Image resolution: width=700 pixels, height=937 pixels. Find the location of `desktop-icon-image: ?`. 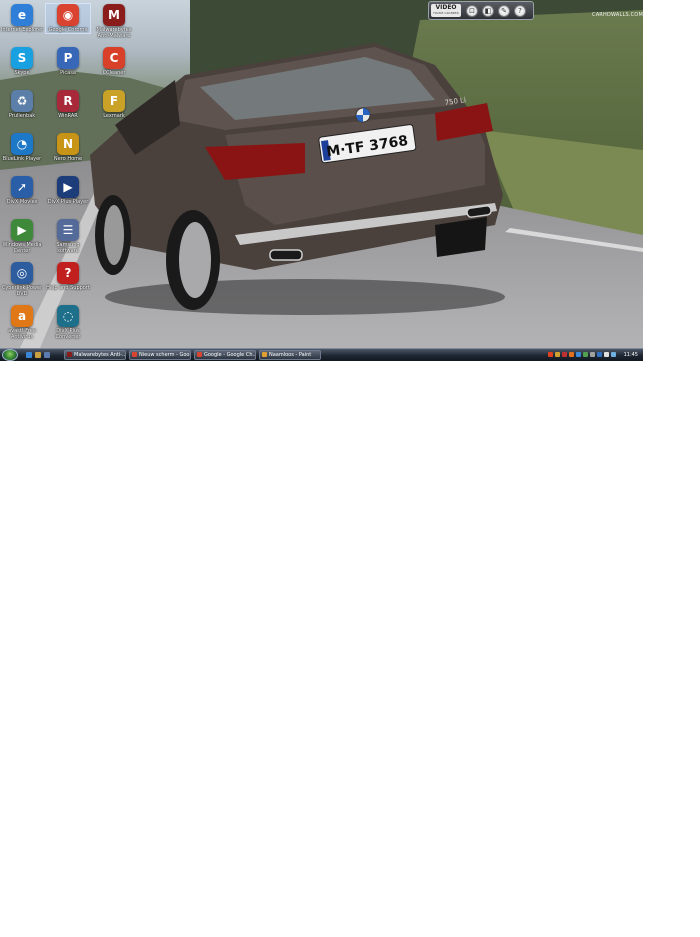

desktop-icon-image: ? is located at coordinates (68, 273).